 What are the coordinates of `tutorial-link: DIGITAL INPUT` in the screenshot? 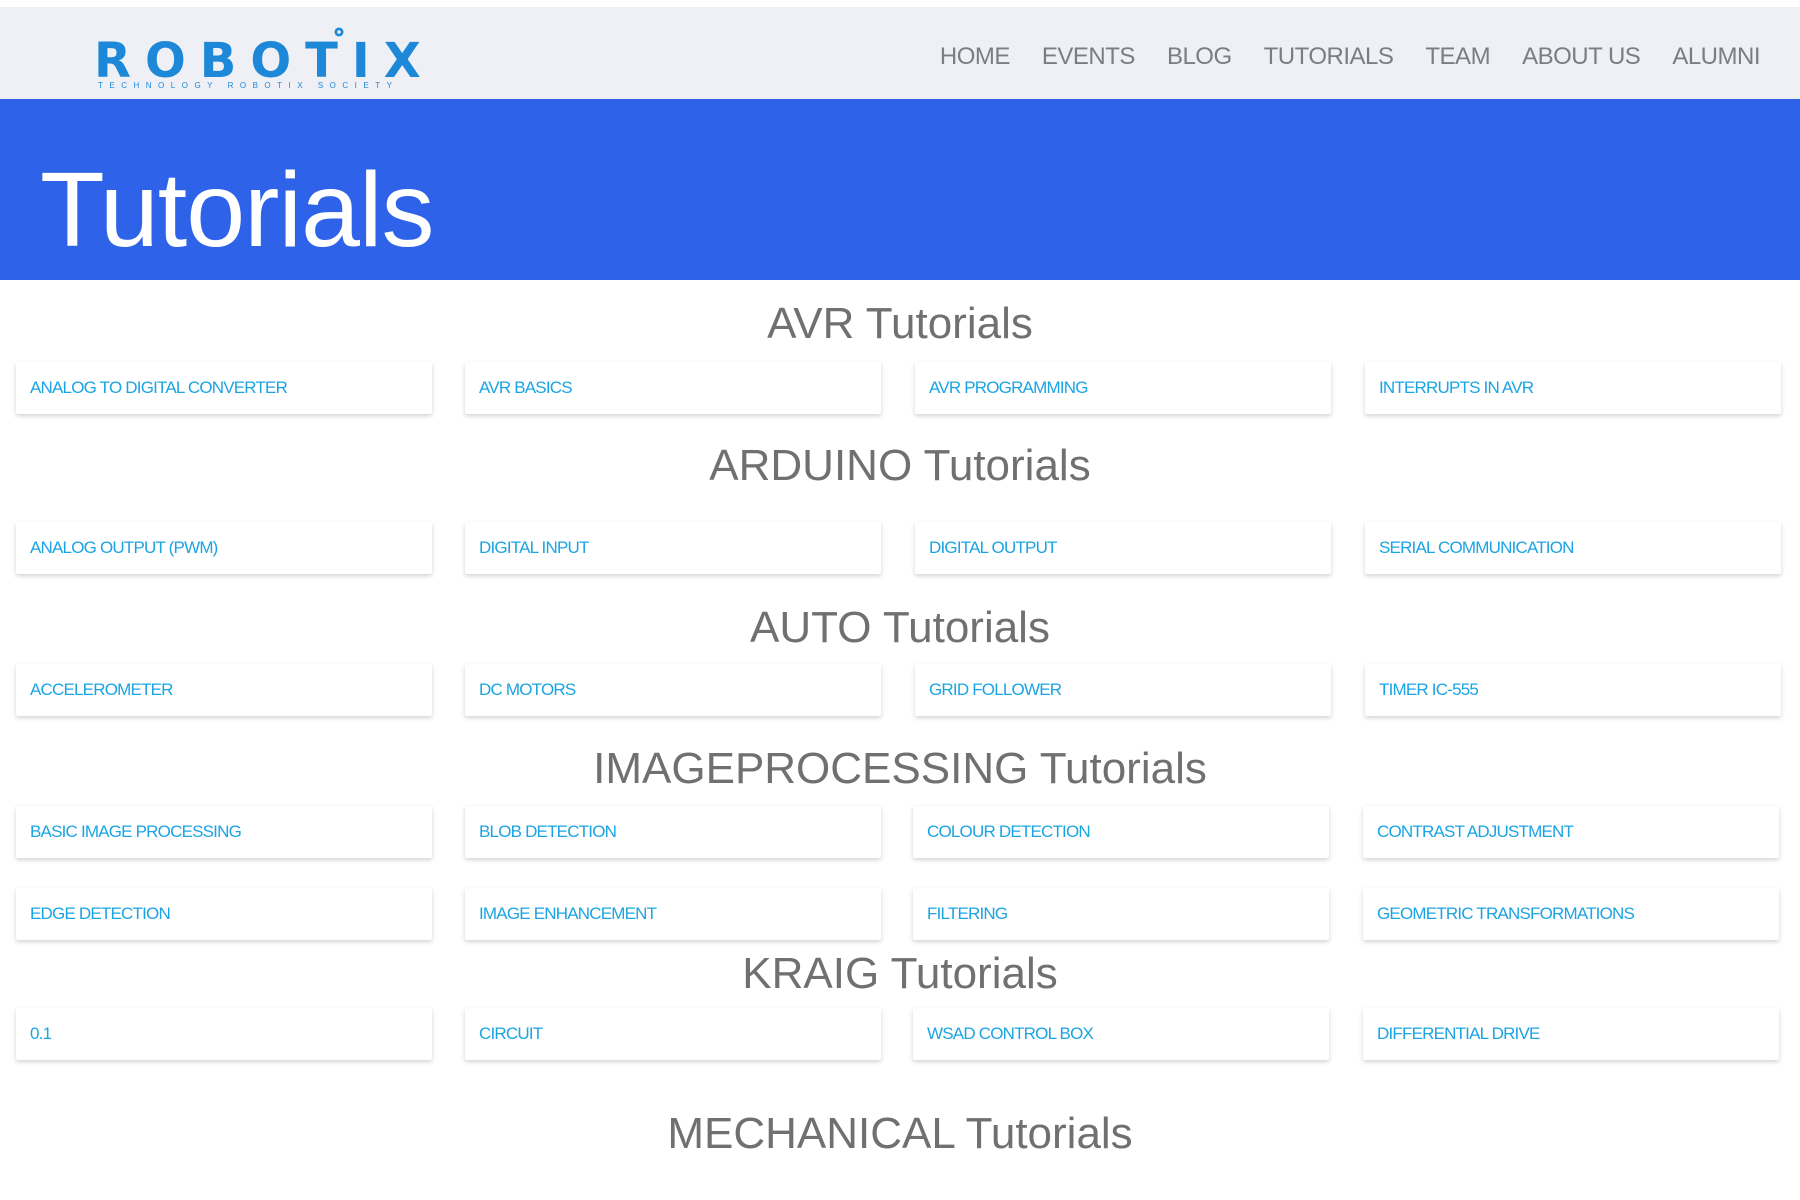 It's located at (534, 547).